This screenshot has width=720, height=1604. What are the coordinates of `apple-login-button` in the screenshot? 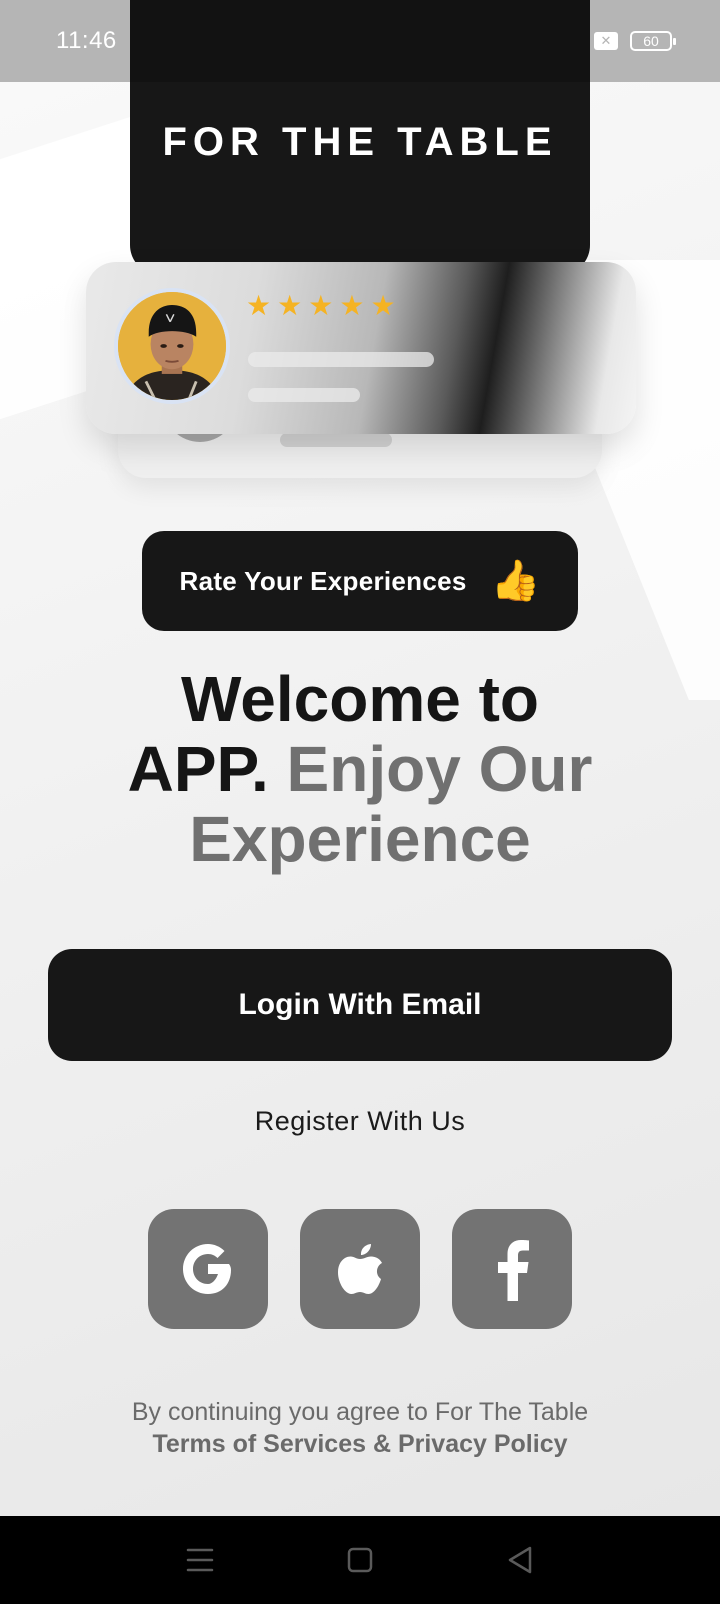 It's located at (360, 1269).